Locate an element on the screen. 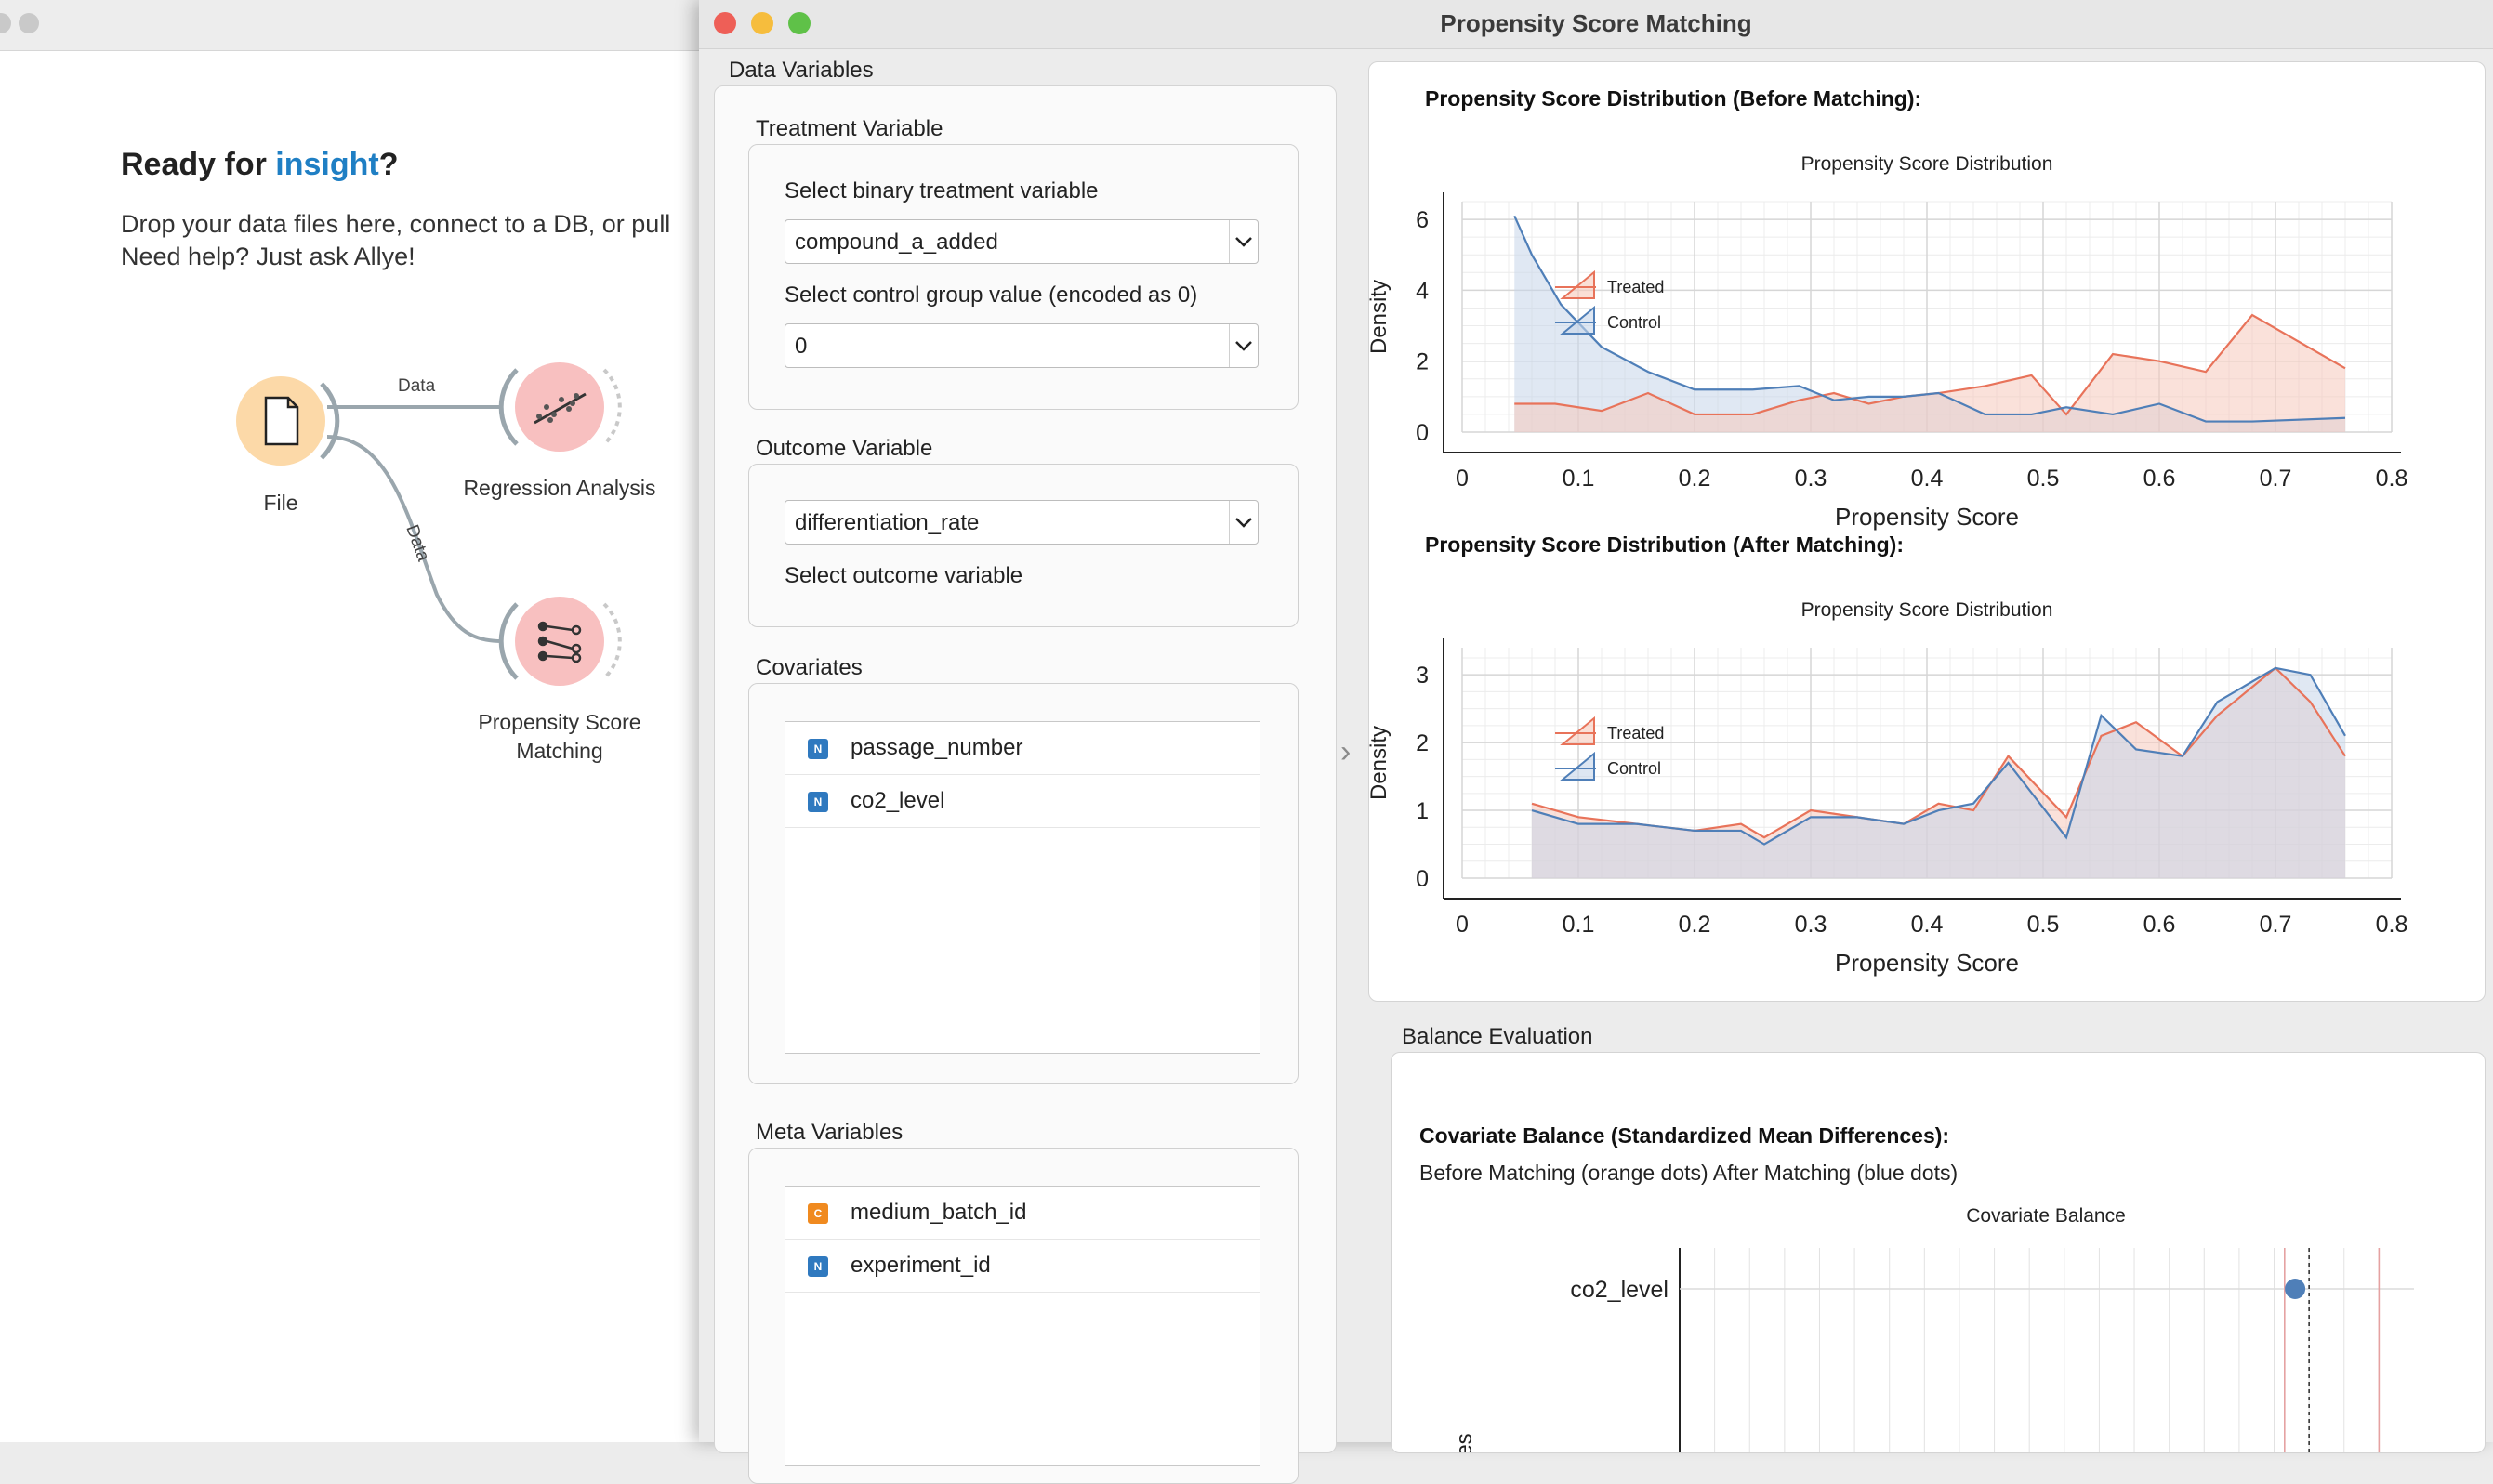  regression-widget-label: Regression Analysis is located at coordinates (559, 488).